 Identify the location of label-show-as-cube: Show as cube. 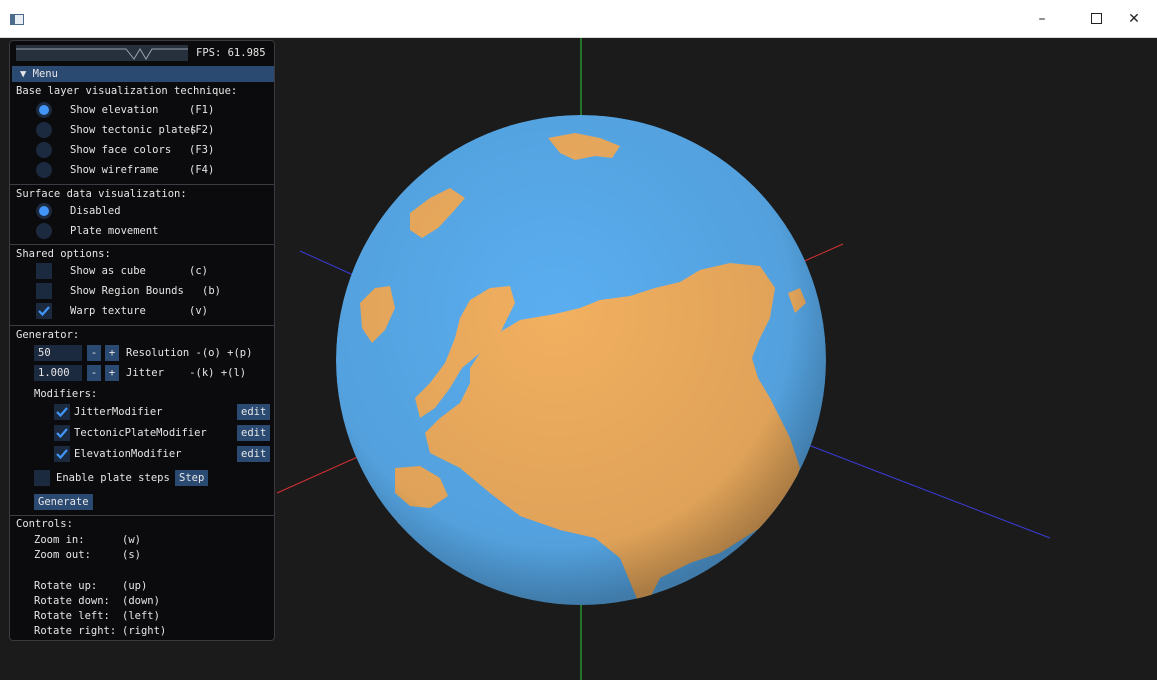
(108, 271).